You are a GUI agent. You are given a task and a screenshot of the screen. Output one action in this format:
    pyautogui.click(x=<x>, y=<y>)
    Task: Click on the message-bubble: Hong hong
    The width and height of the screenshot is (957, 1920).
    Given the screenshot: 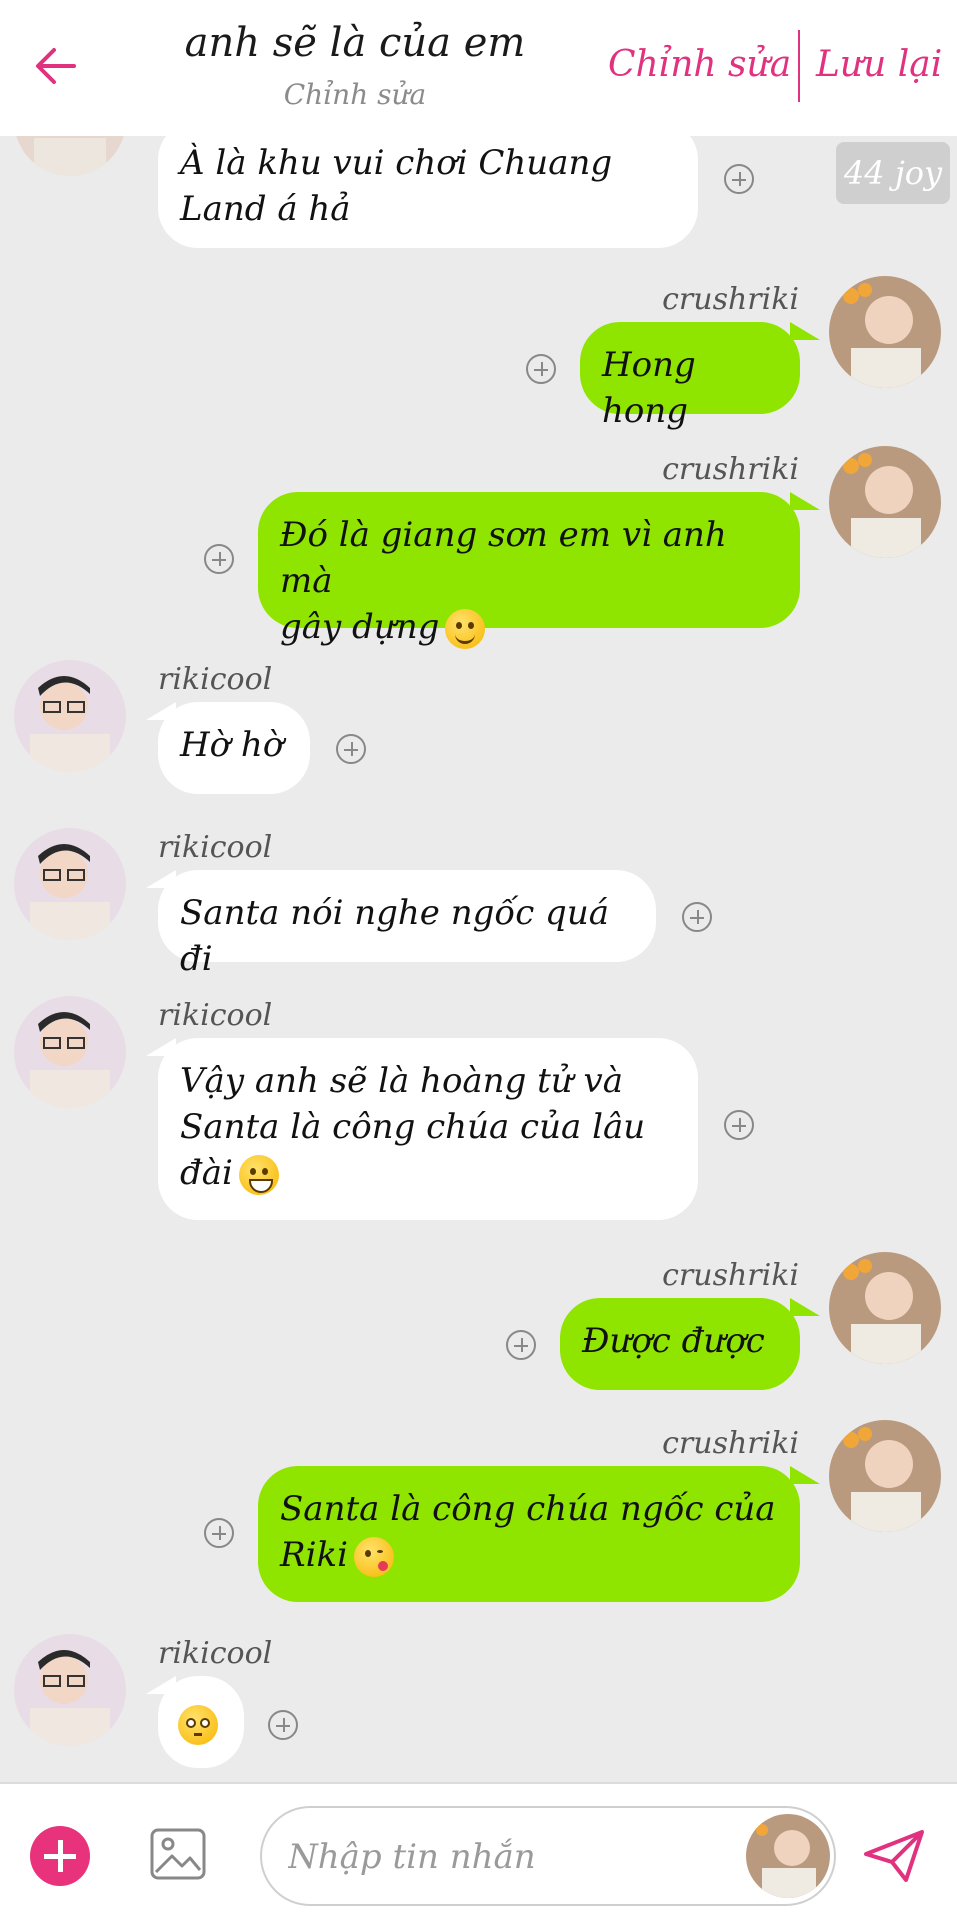 What is the action you would take?
    pyautogui.click(x=690, y=376)
    